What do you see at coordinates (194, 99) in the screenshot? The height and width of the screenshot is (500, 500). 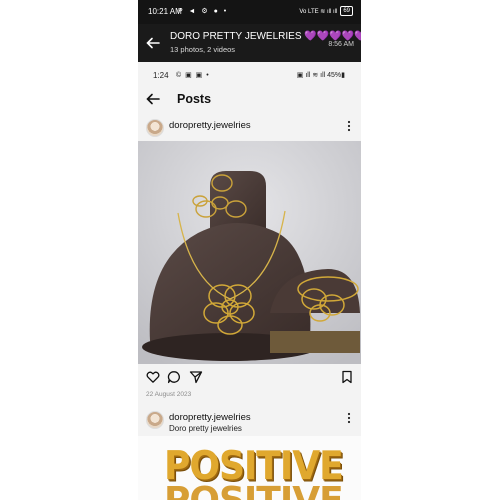 I see `page-title: Posts` at bounding box center [194, 99].